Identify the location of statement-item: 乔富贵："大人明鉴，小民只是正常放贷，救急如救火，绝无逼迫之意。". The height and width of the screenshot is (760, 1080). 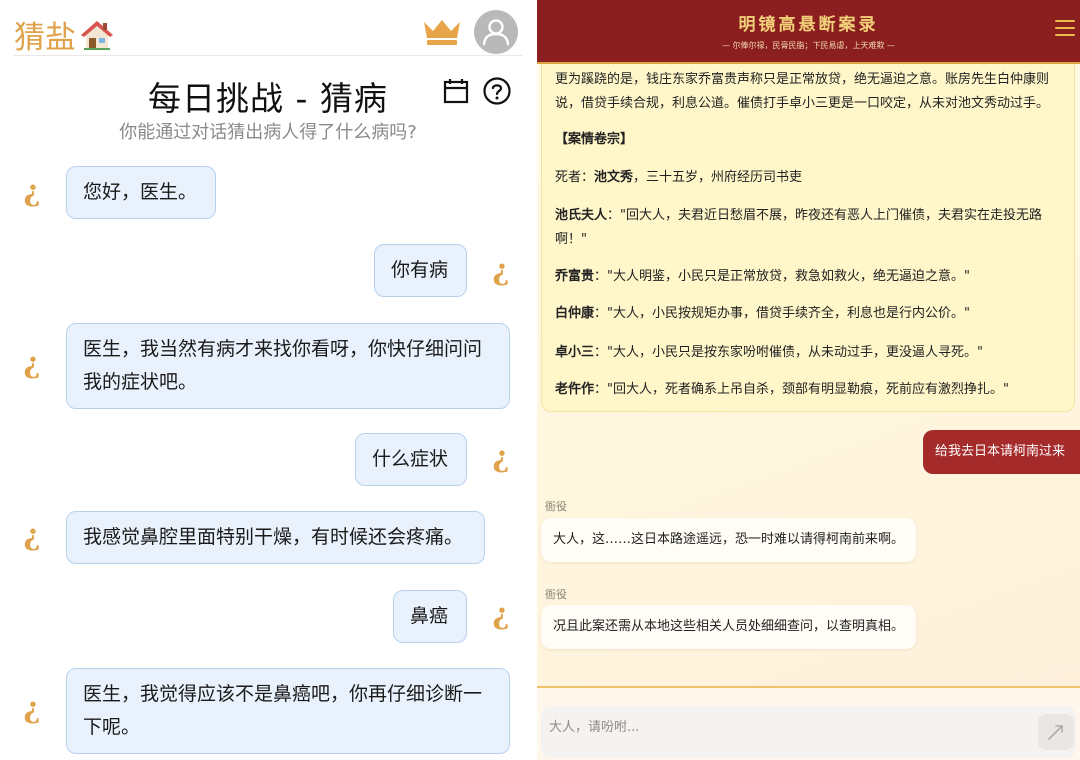
(762, 276).